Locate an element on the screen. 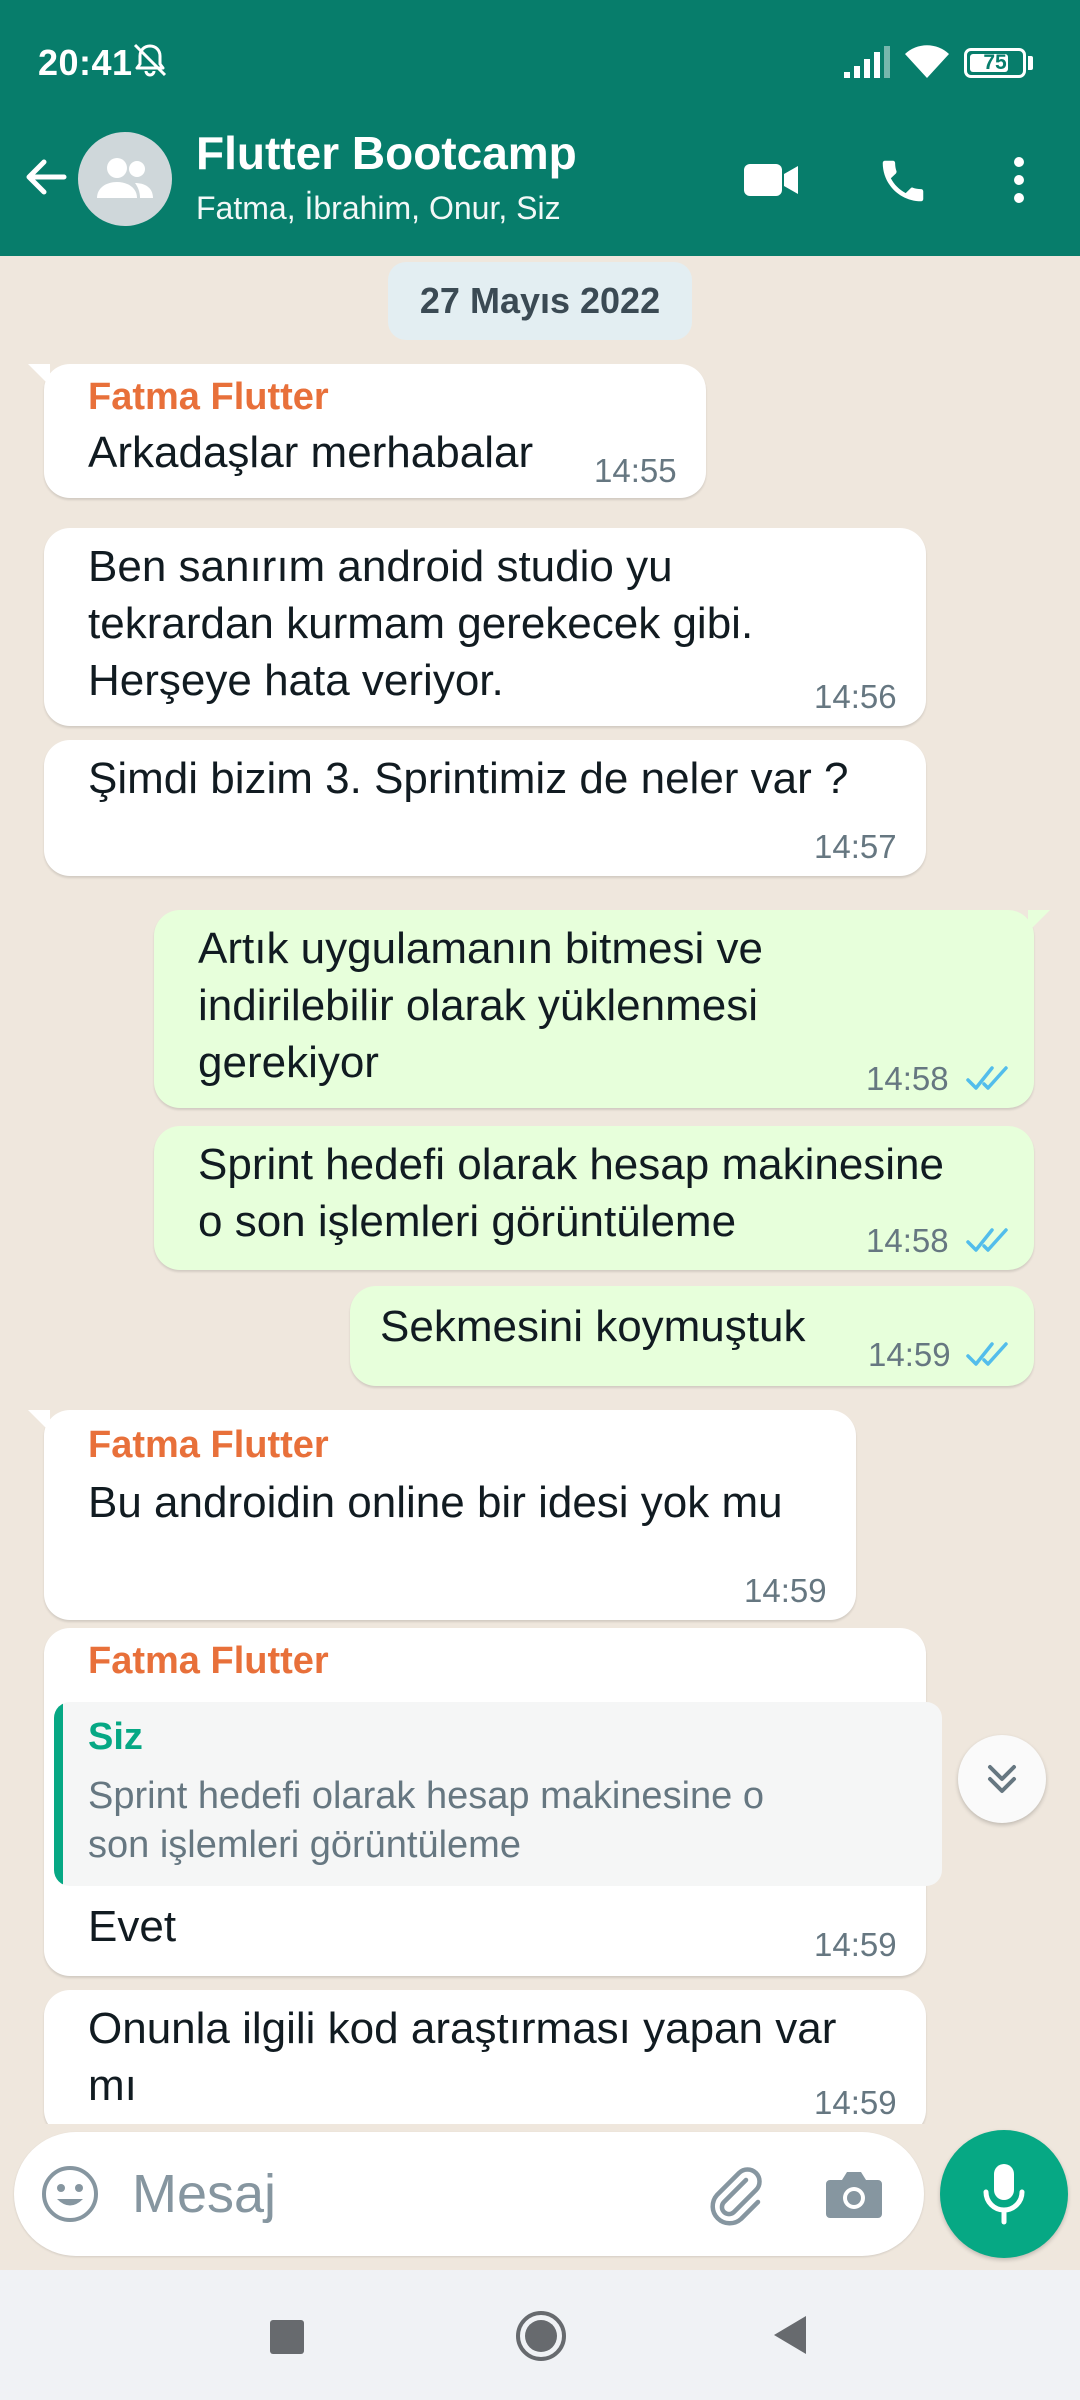  message-bubble-outgoing: Sekmesini koymuştuk 14:59 is located at coordinates (692, 1336).